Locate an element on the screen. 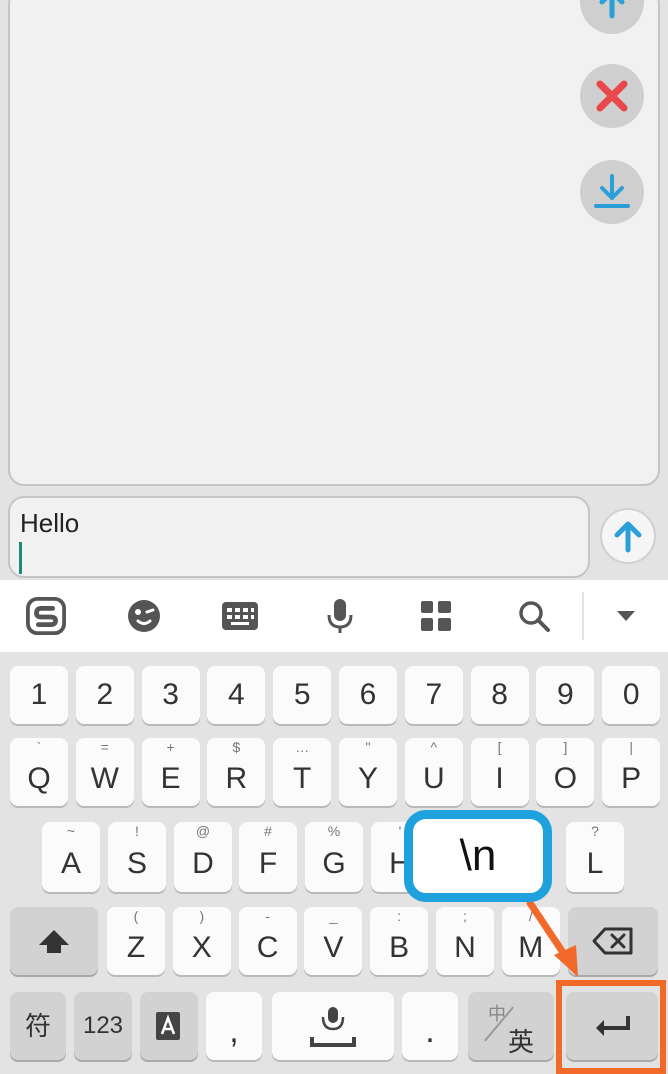 This screenshot has width=668, height=1074. key-e: + E is located at coordinates (170, 772).